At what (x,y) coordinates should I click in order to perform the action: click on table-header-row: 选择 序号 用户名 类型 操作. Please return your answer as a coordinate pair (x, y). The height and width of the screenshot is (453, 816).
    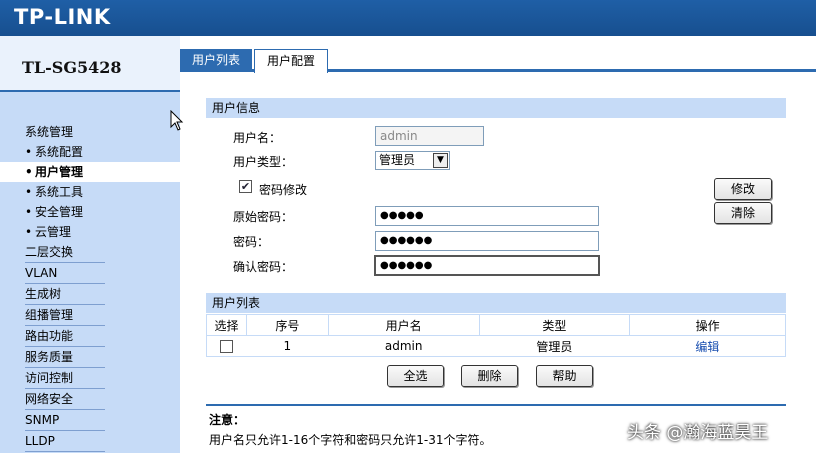
    Looking at the image, I should click on (496, 325).